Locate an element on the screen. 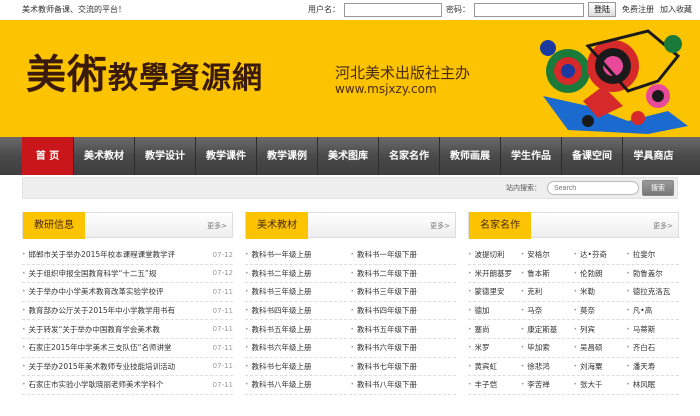 The height and width of the screenshot is (416, 700). textbook-link: • 教科书二年级上册 is located at coordinates (298, 273).